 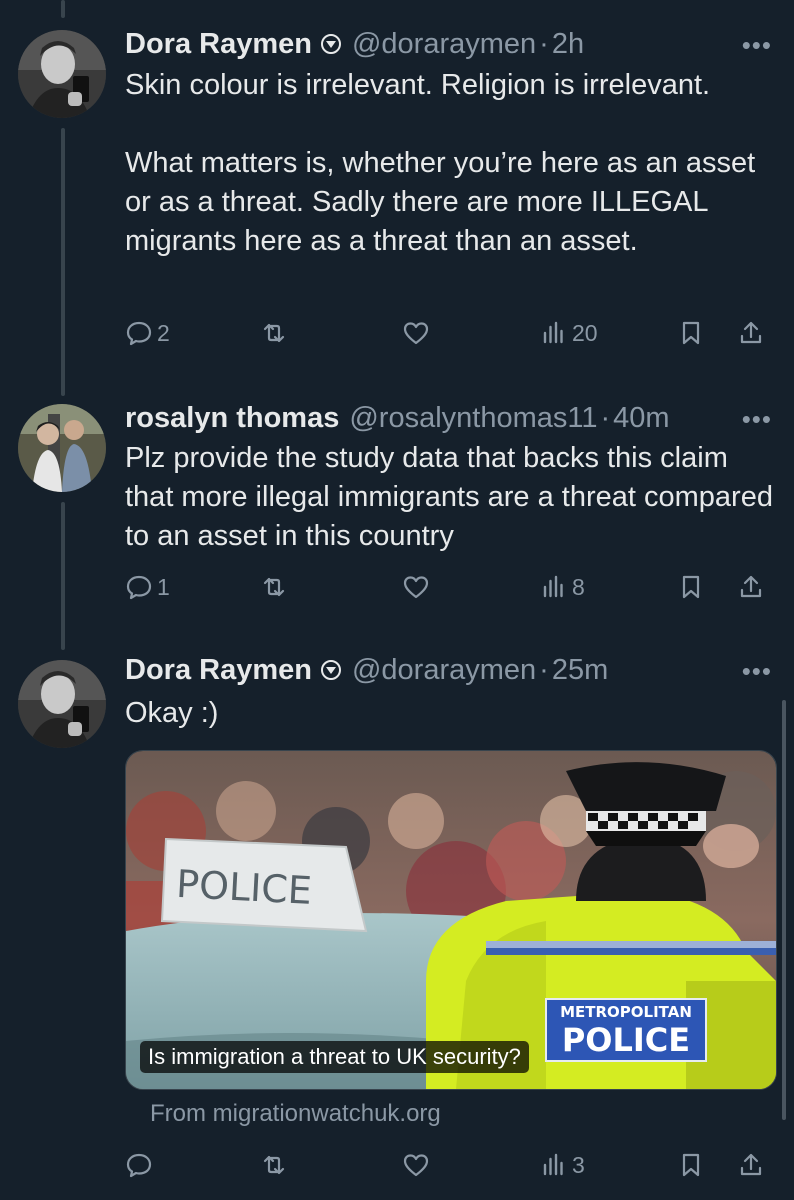 What do you see at coordinates (163, 586) in the screenshot?
I see `reply-count: 1` at bounding box center [163, 586].